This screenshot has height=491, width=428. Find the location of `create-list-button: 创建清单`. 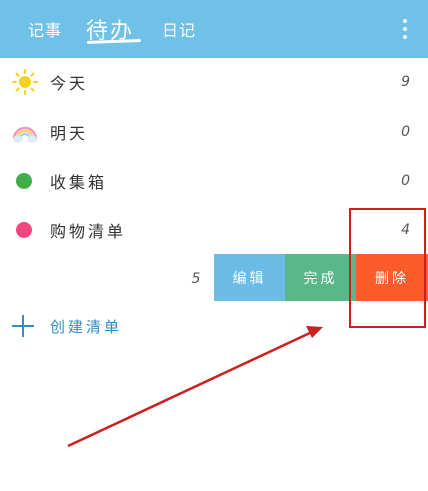

create-list-button: 创建清单 is located at coordinates (100, 326).